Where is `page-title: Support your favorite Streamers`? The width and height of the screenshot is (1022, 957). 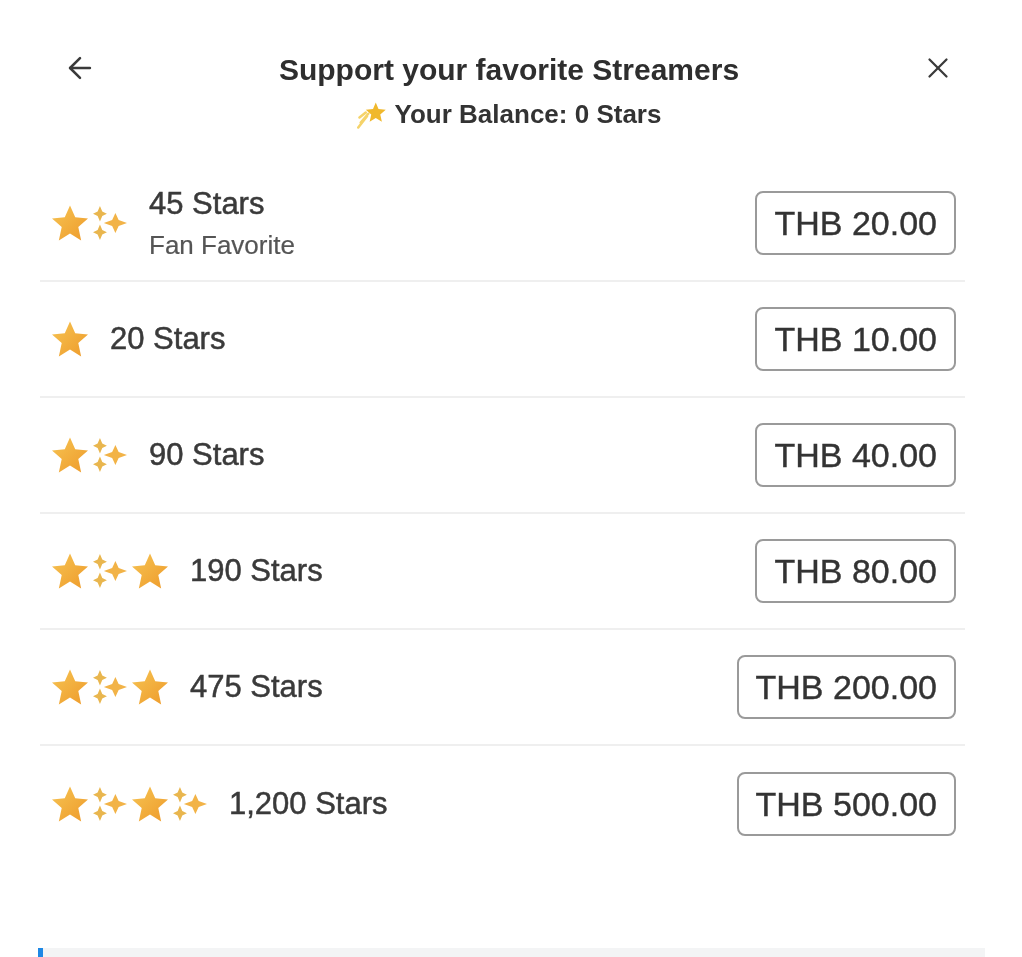 page-title: Support your favorite Streamers is located at coordinates (509, 70).